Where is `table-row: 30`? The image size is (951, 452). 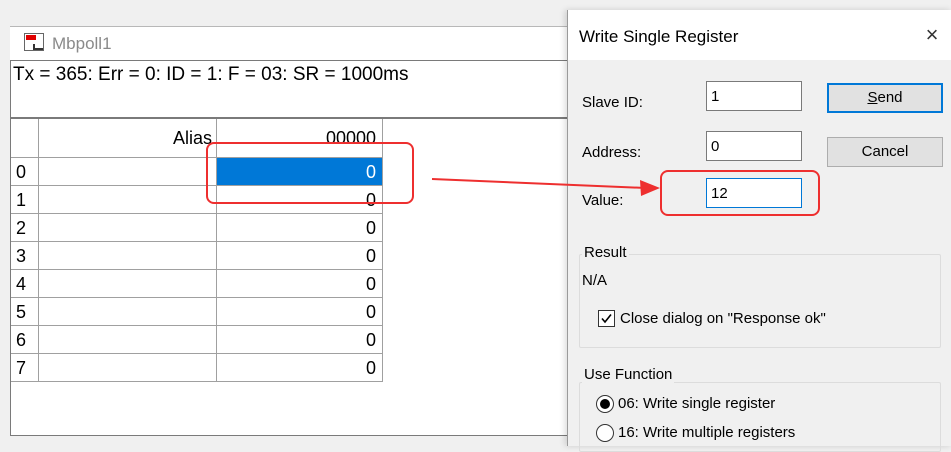 table-row: 30 is located at coordinates (197, 256).